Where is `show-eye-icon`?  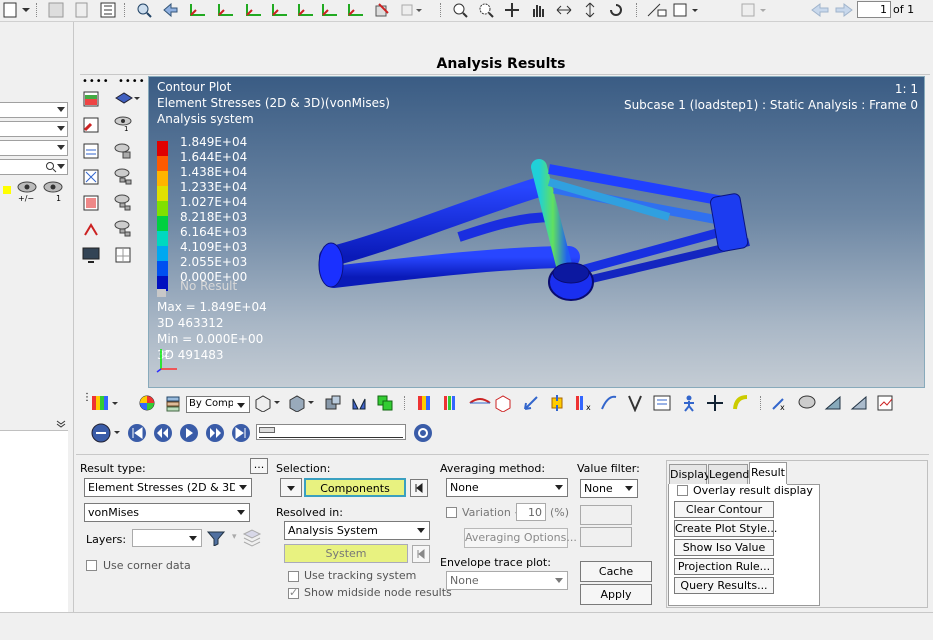
show-eye-icon is located at coordinates (27, 187).